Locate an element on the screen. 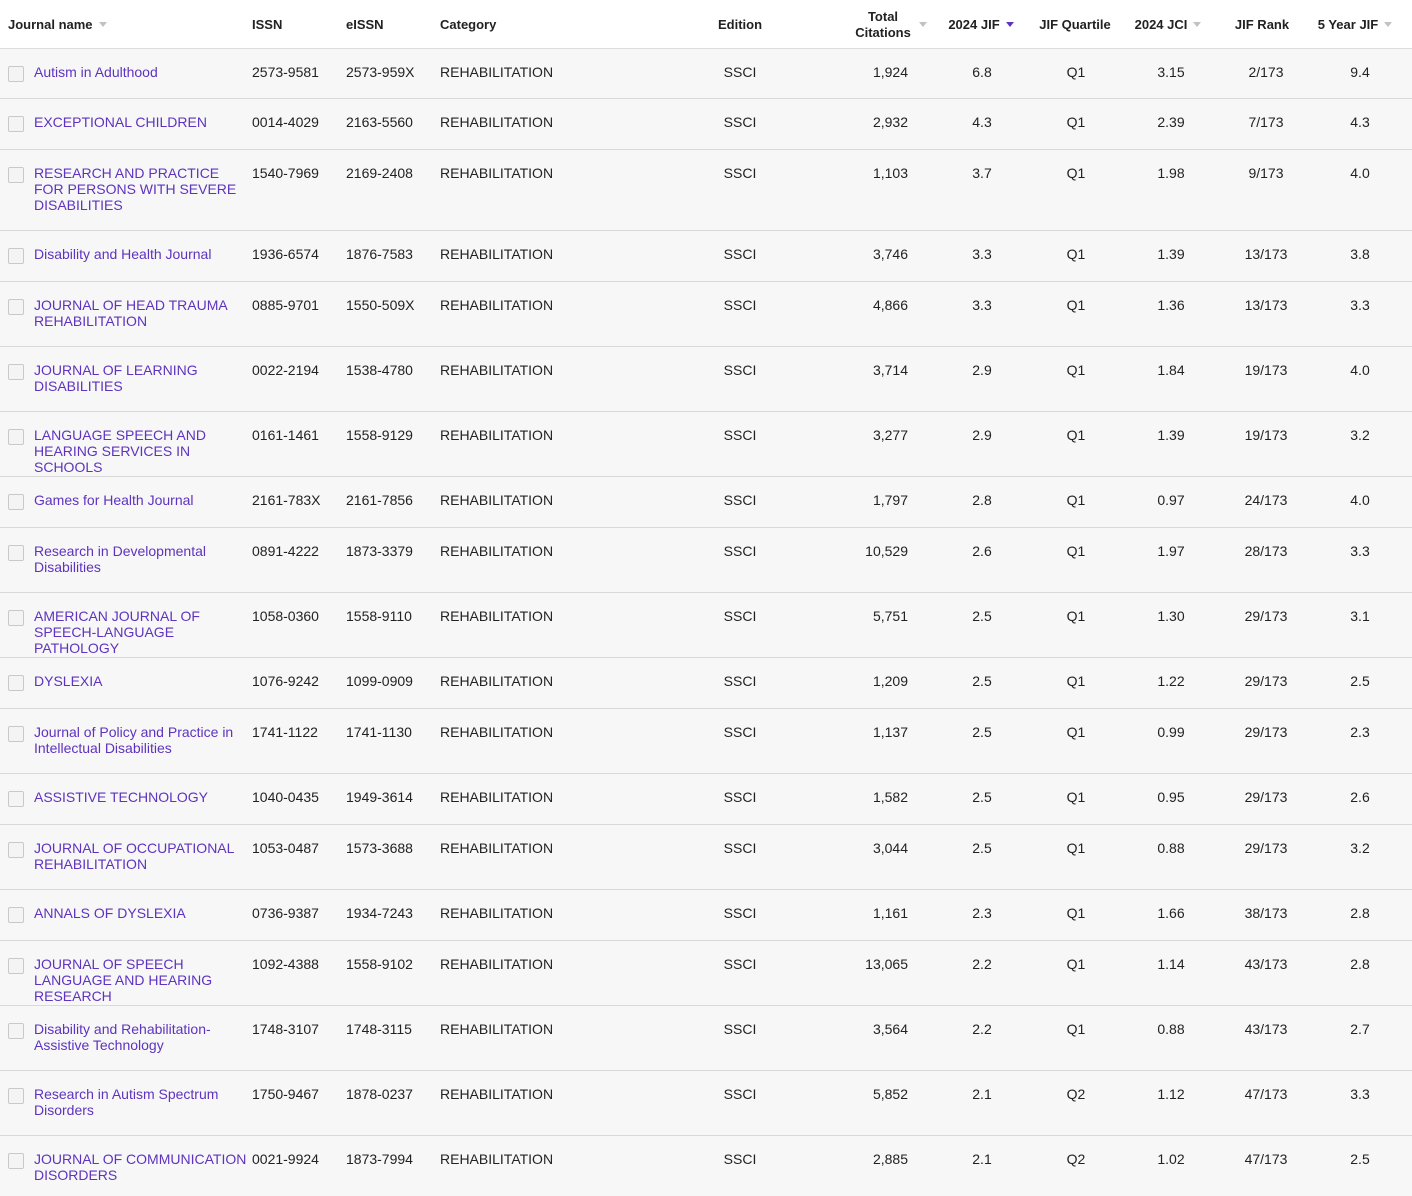 The width and height of the screenshot is (1412, 1196). jif-rank-cell: 43/173 is located at coordinates (1266, 1029).